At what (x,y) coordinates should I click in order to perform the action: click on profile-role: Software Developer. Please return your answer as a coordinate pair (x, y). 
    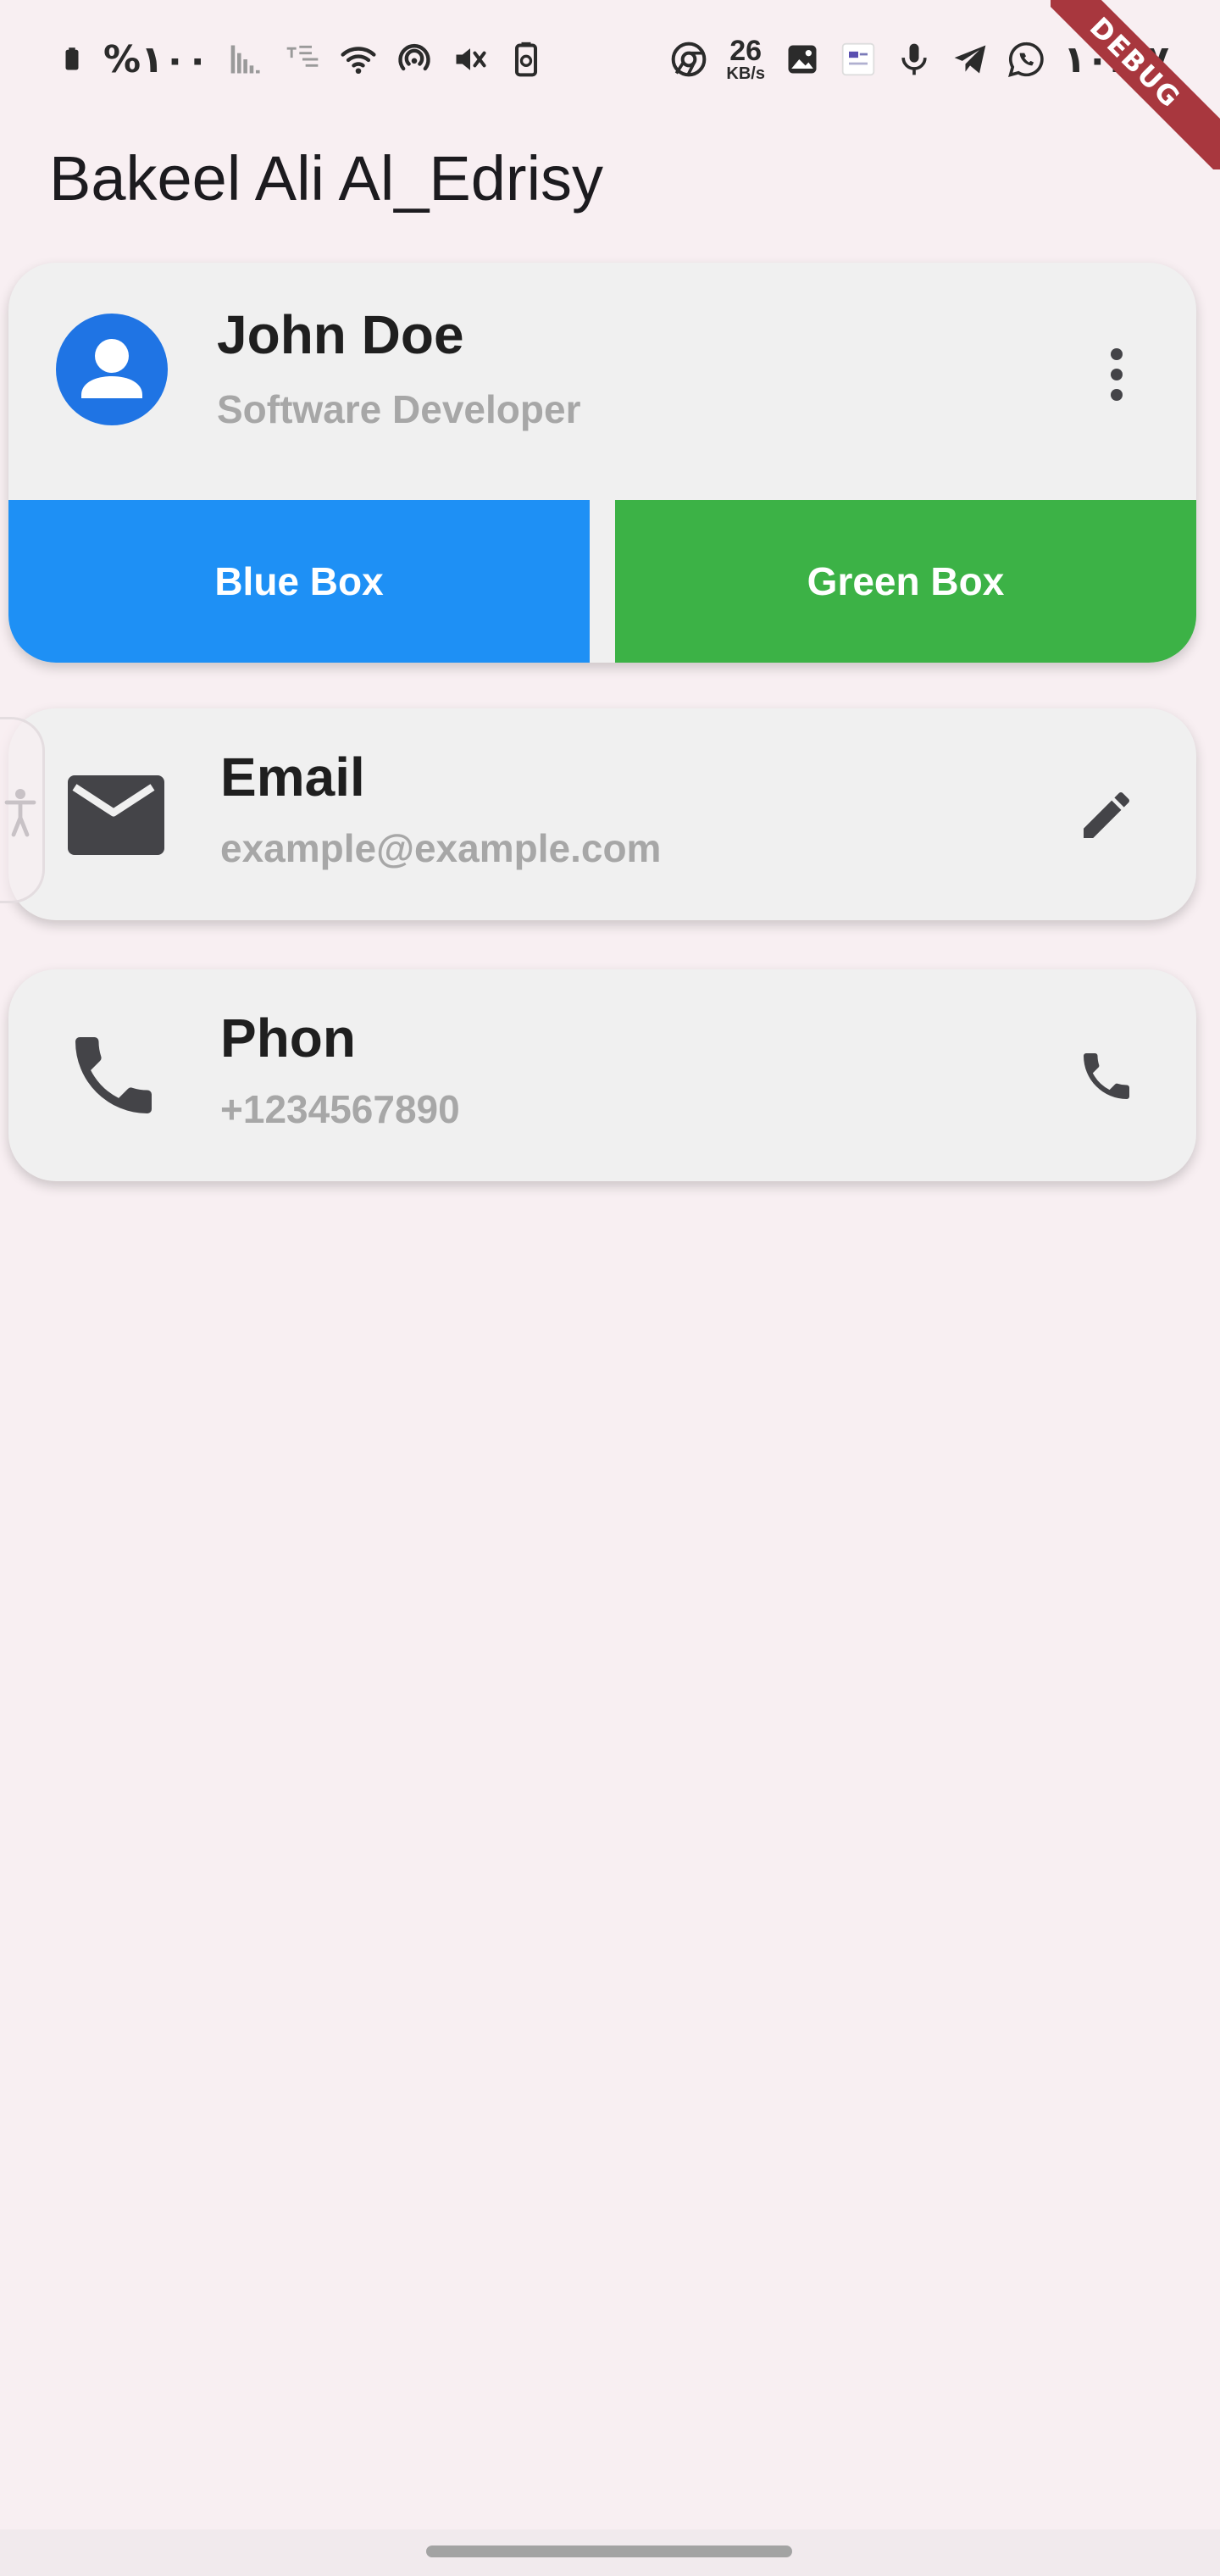
    Looking at the image, I should click on (399, 409).